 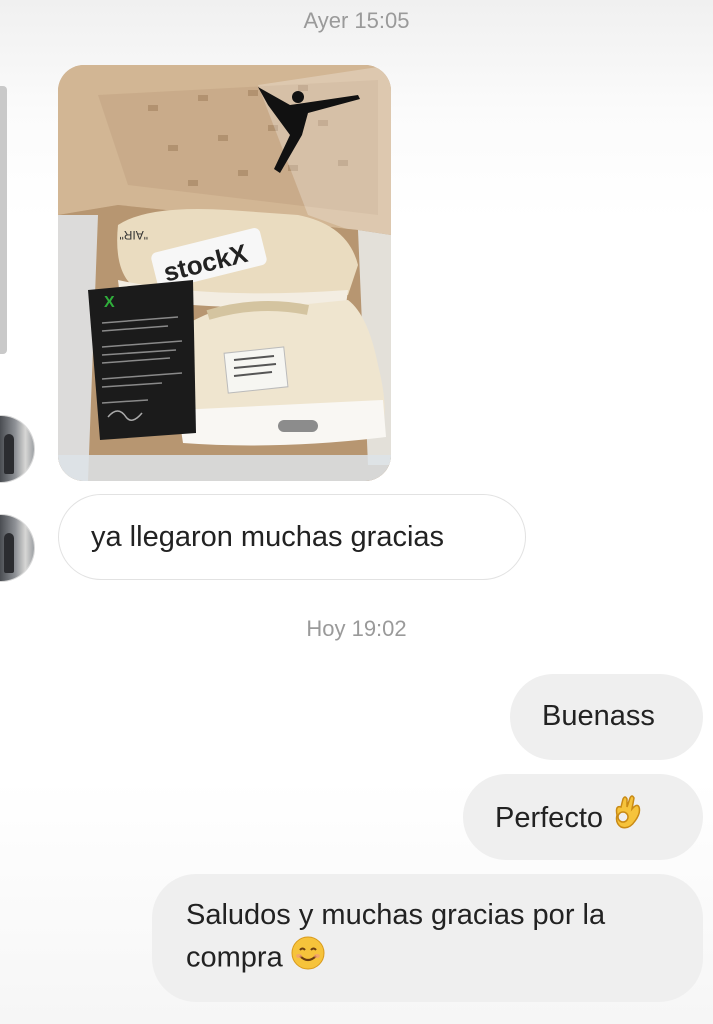 I want to click on outgoing-message-bubble: Perfecto, so click(x=583, y=817).